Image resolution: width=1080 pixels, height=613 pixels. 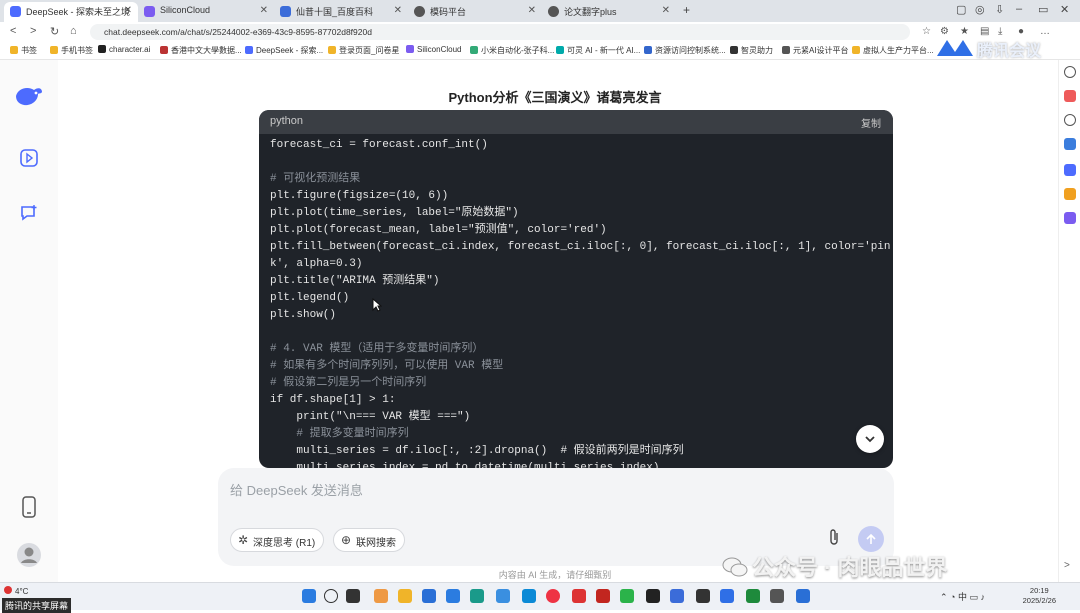 What do you see at coordinates (316, 264) in the screenshot?
I see `code-line: k', alpha=0.3)` at bounding box center [316, 264].